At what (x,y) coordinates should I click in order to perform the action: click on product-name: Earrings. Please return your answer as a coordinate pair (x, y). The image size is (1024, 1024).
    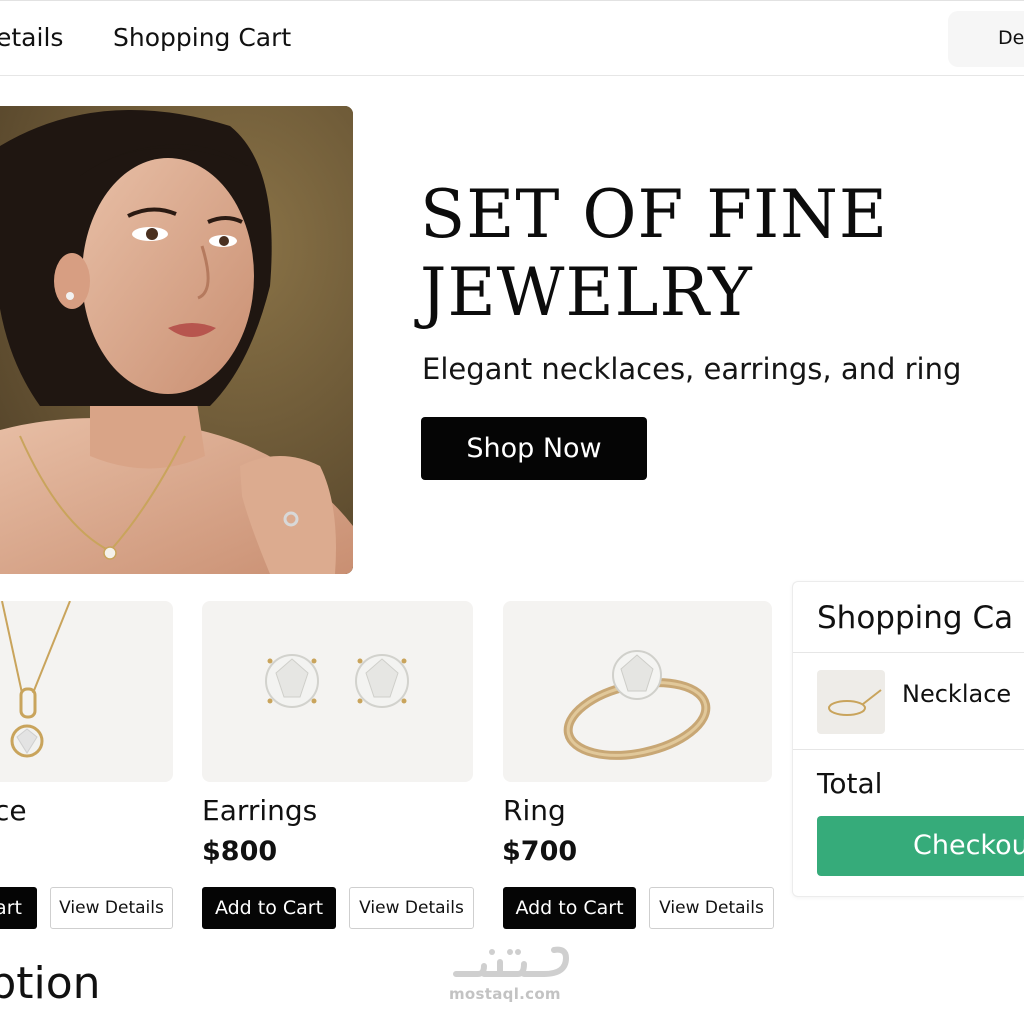
    Looking at the image, I should click on (260, 810).